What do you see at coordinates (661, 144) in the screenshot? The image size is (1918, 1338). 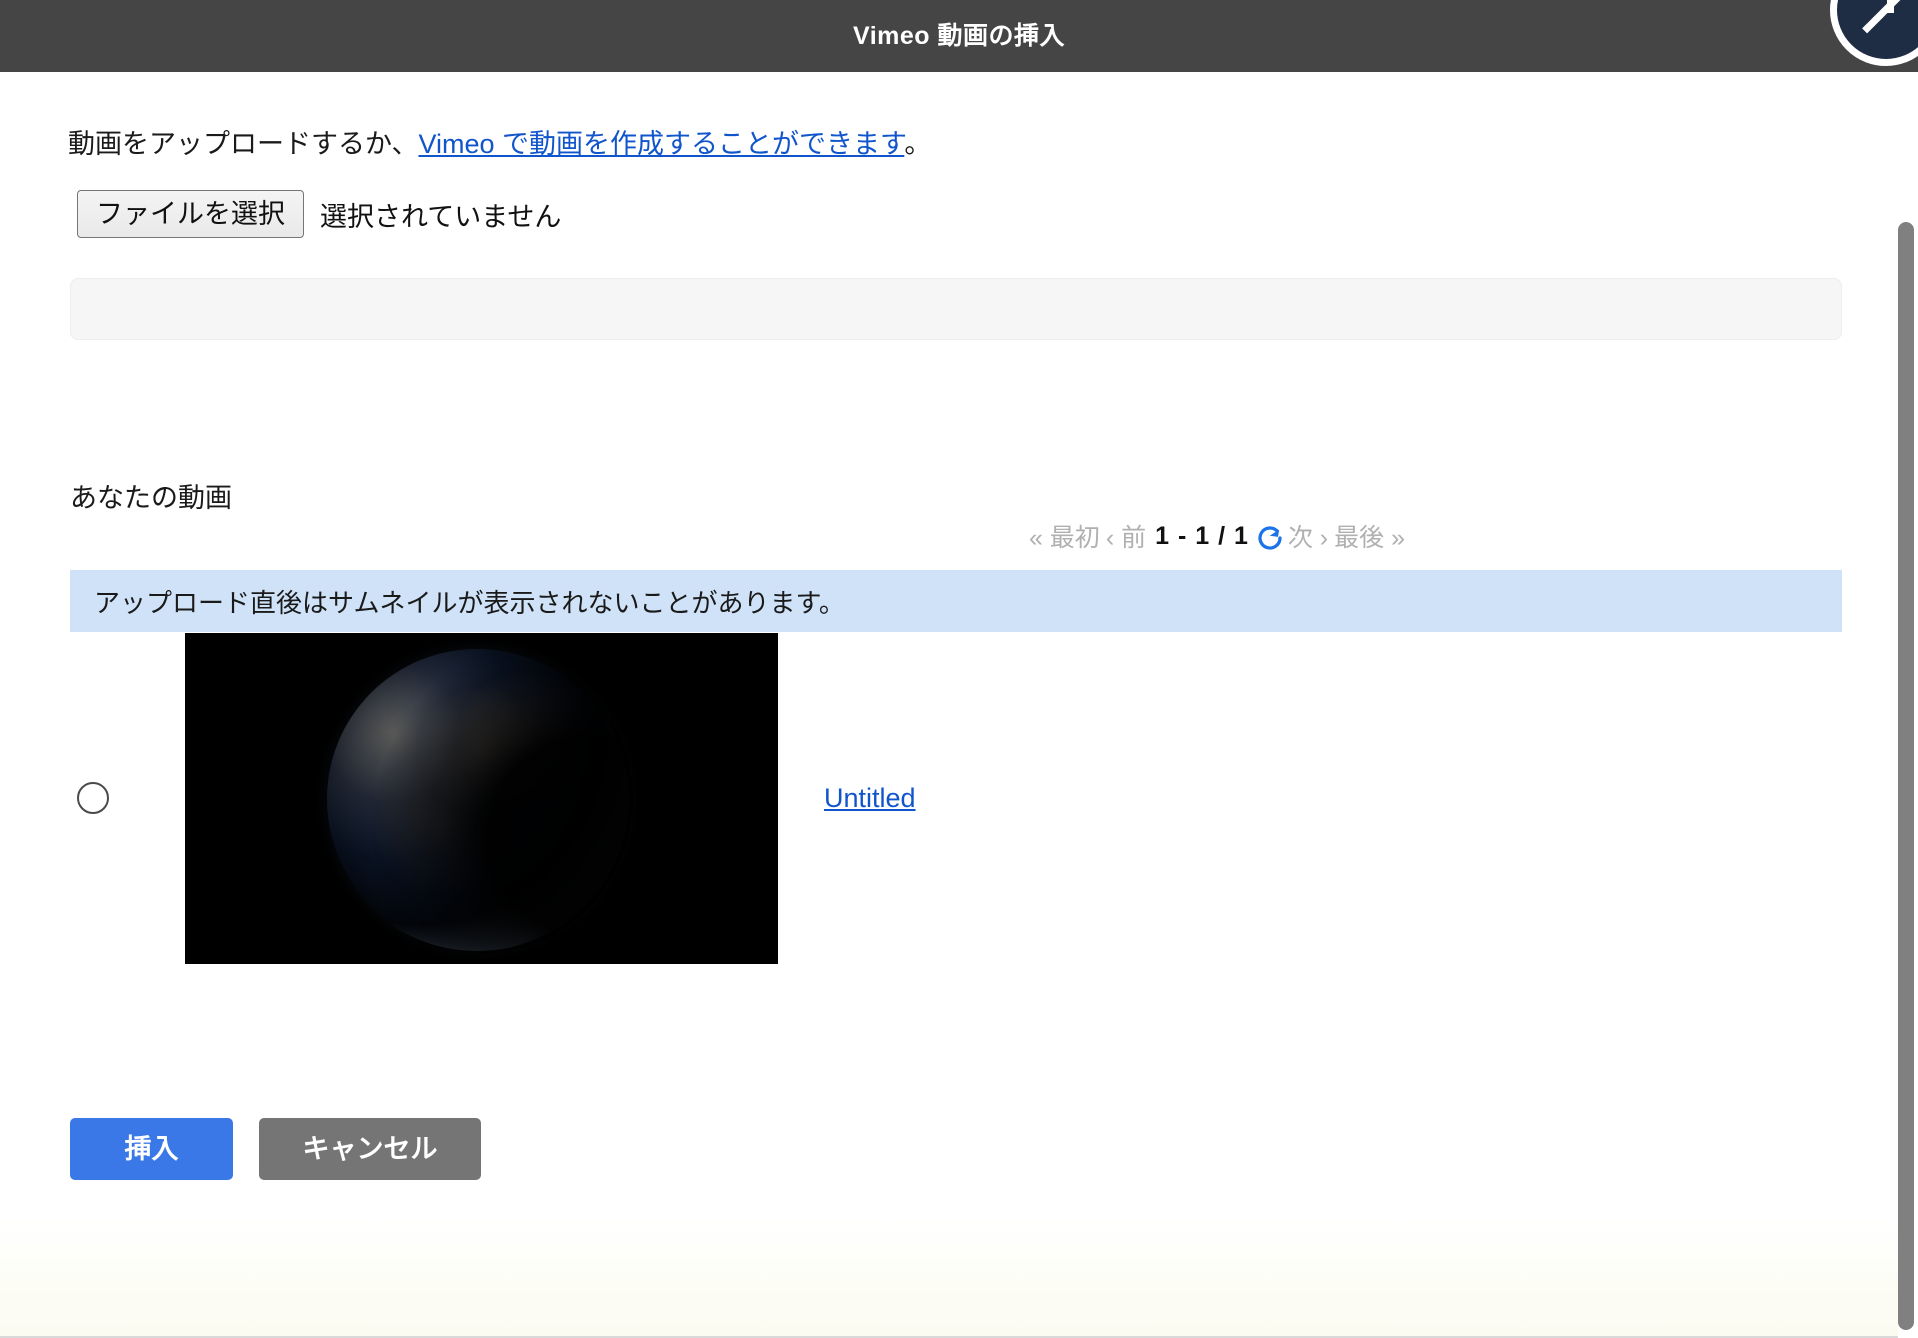 I see `create-on-vimeo-link: Vimeo で動画を作成することができます` at bounding box center [661, 144].